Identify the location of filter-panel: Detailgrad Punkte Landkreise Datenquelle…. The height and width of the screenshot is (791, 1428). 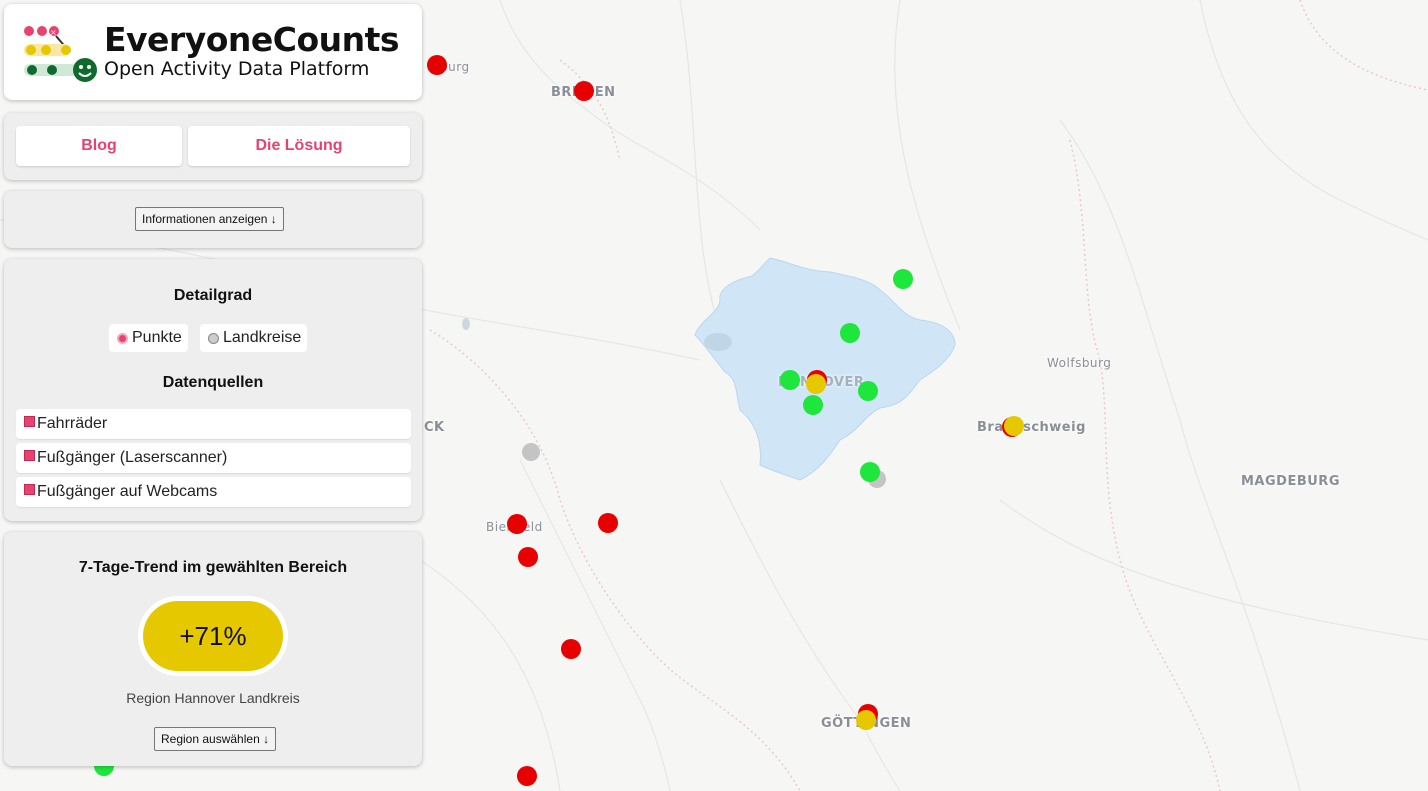
(213, 390).